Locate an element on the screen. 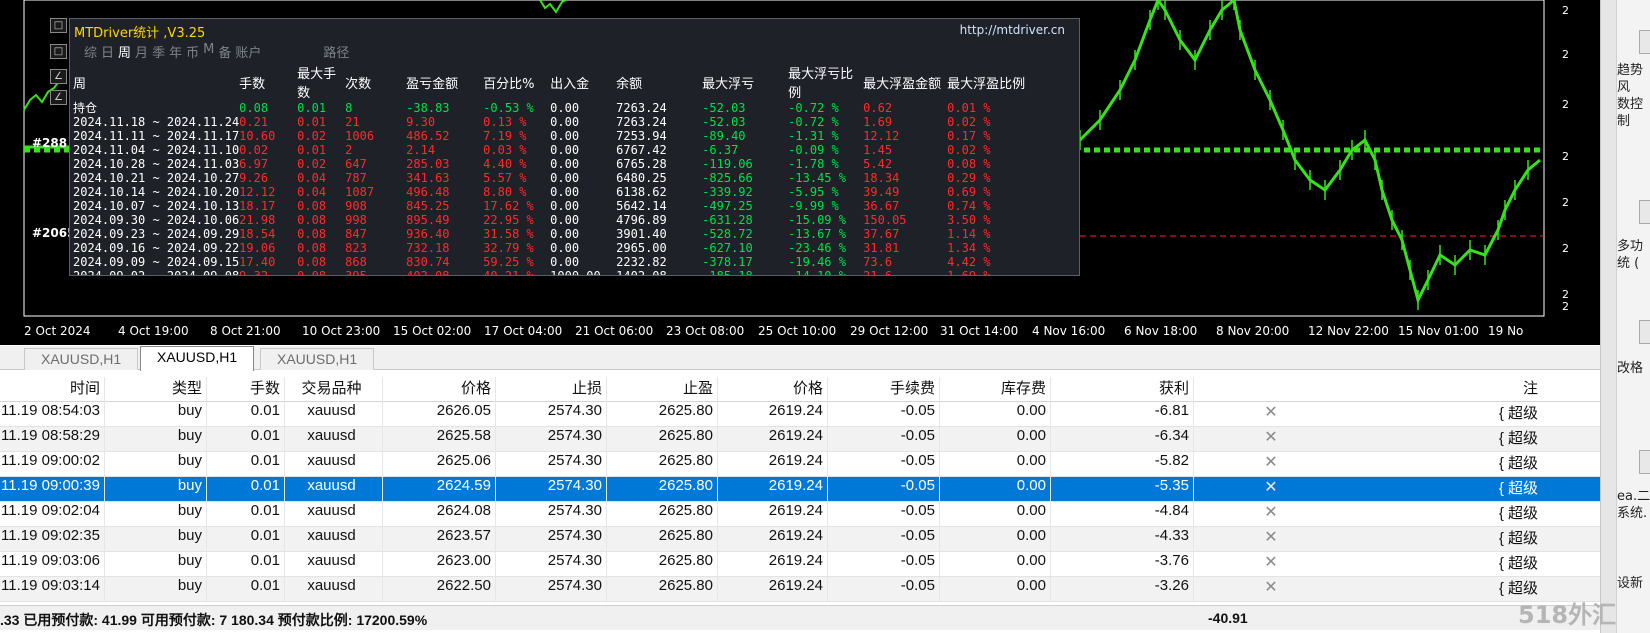 Image resolution: width=1650 pixels, height=633 pixels. stats-column-header: 手数 is located at coordinates (252, 84).